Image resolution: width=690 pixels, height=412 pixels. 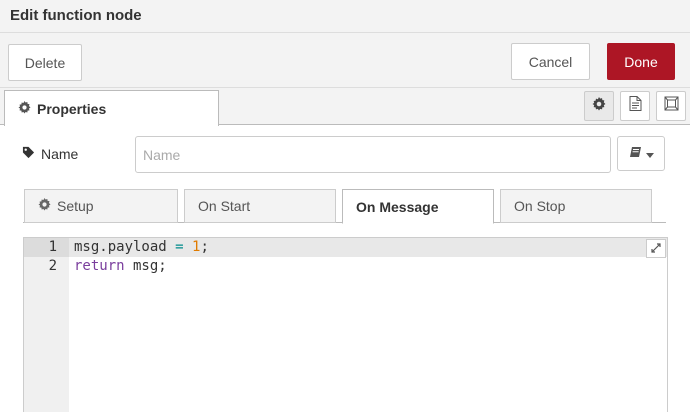 What do you see at coordinates (145, 266) in the screenshot?
I see `code-text: msg;` at bounding box center [145, 266].